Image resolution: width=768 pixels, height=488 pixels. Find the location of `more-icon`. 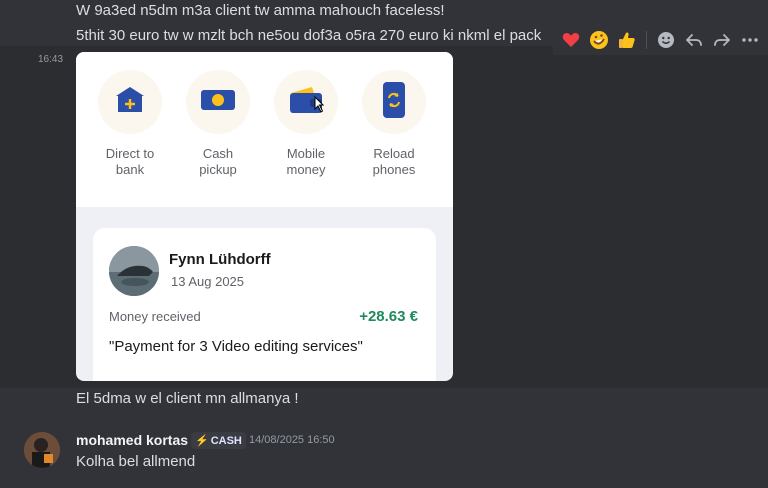

more-icon is located at coordinates (750, 40).